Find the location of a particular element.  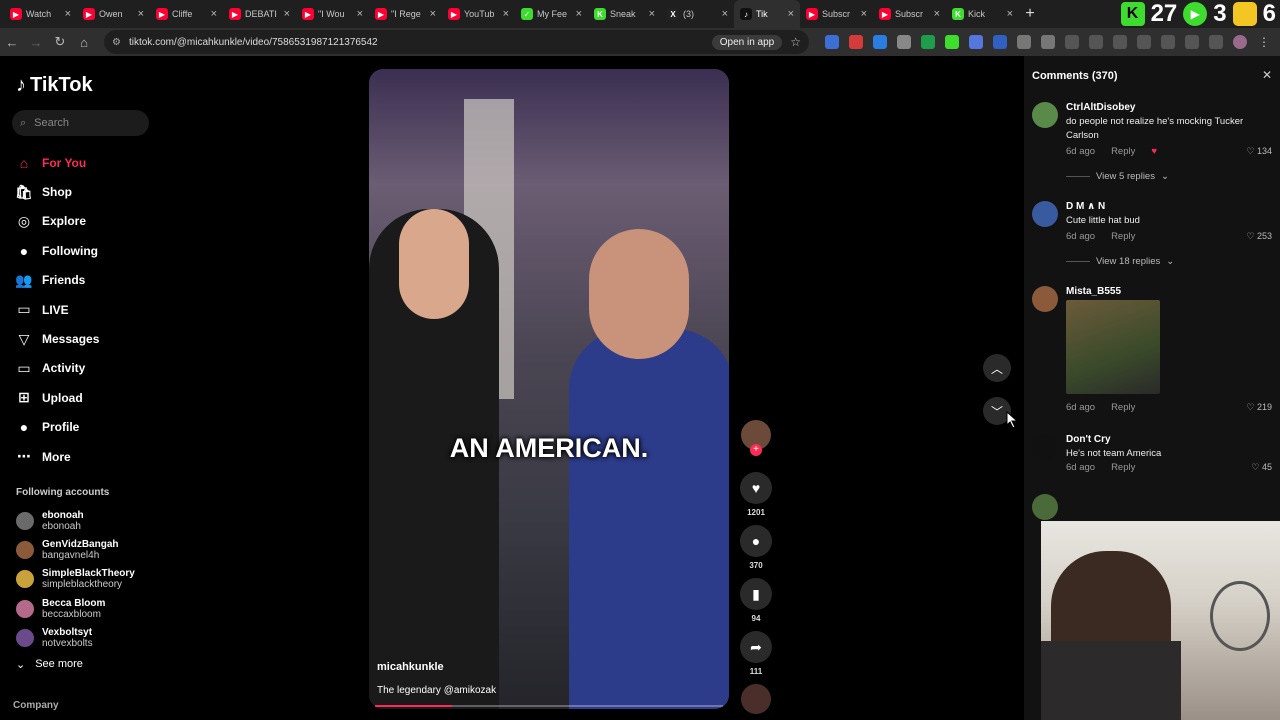

sidebar-item-shop: 🛍 Shop is located at coordinates (57, 191).